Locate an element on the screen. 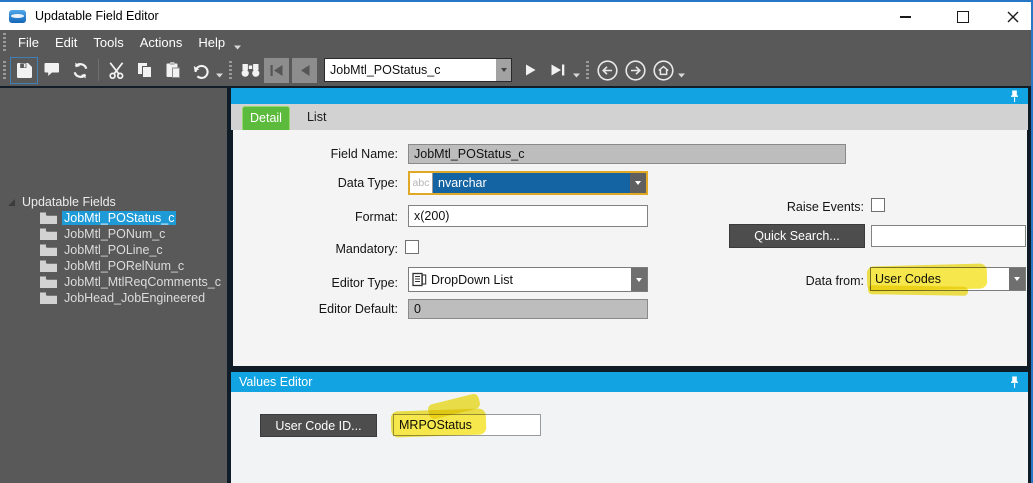 The width and height of the screenshot is (1033, 483). editor-type-value: DropDown List is located at coordinates (472, 279).